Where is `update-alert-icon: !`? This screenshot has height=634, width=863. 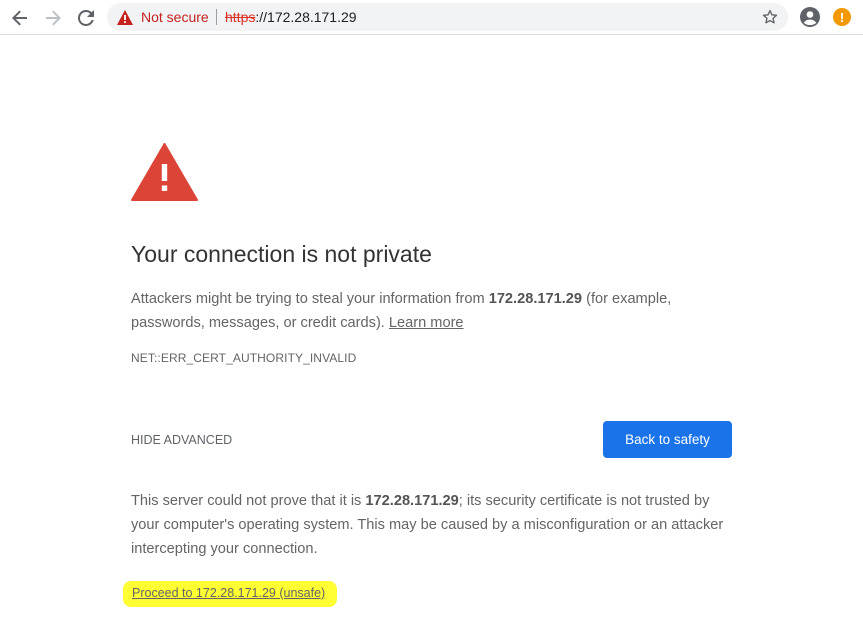
update-alert-icon: ! is located at coordinates (842, 17).